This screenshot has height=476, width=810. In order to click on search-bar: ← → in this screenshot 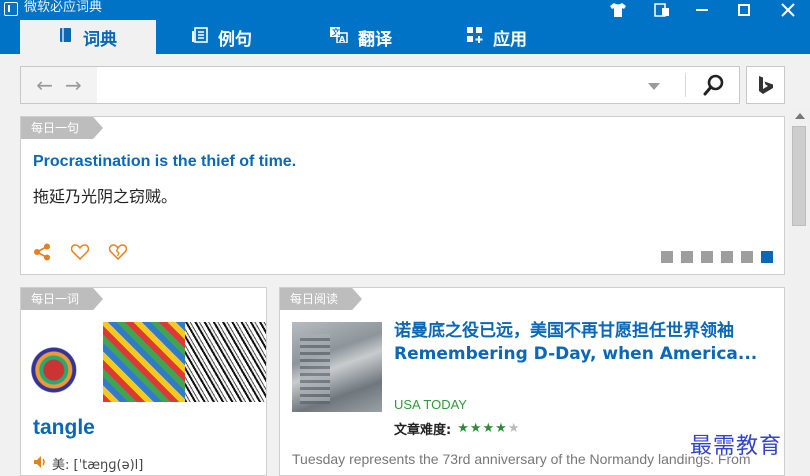, I will do `click(380, 85)`.